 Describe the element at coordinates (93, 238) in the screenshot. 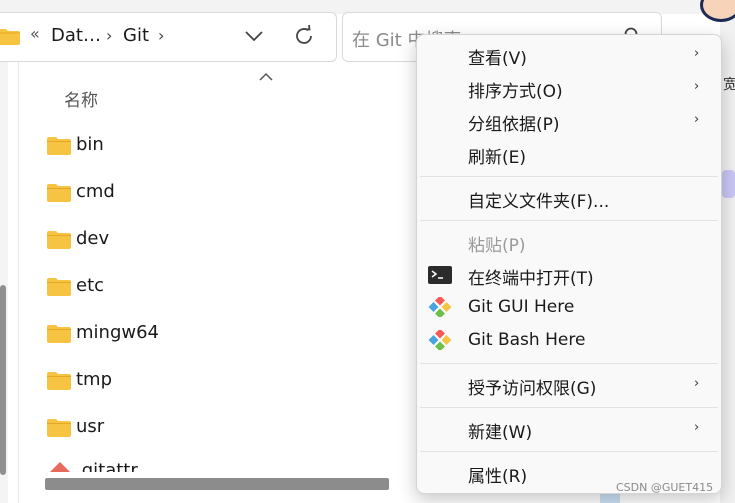

I see `file-name: dev` at that location.